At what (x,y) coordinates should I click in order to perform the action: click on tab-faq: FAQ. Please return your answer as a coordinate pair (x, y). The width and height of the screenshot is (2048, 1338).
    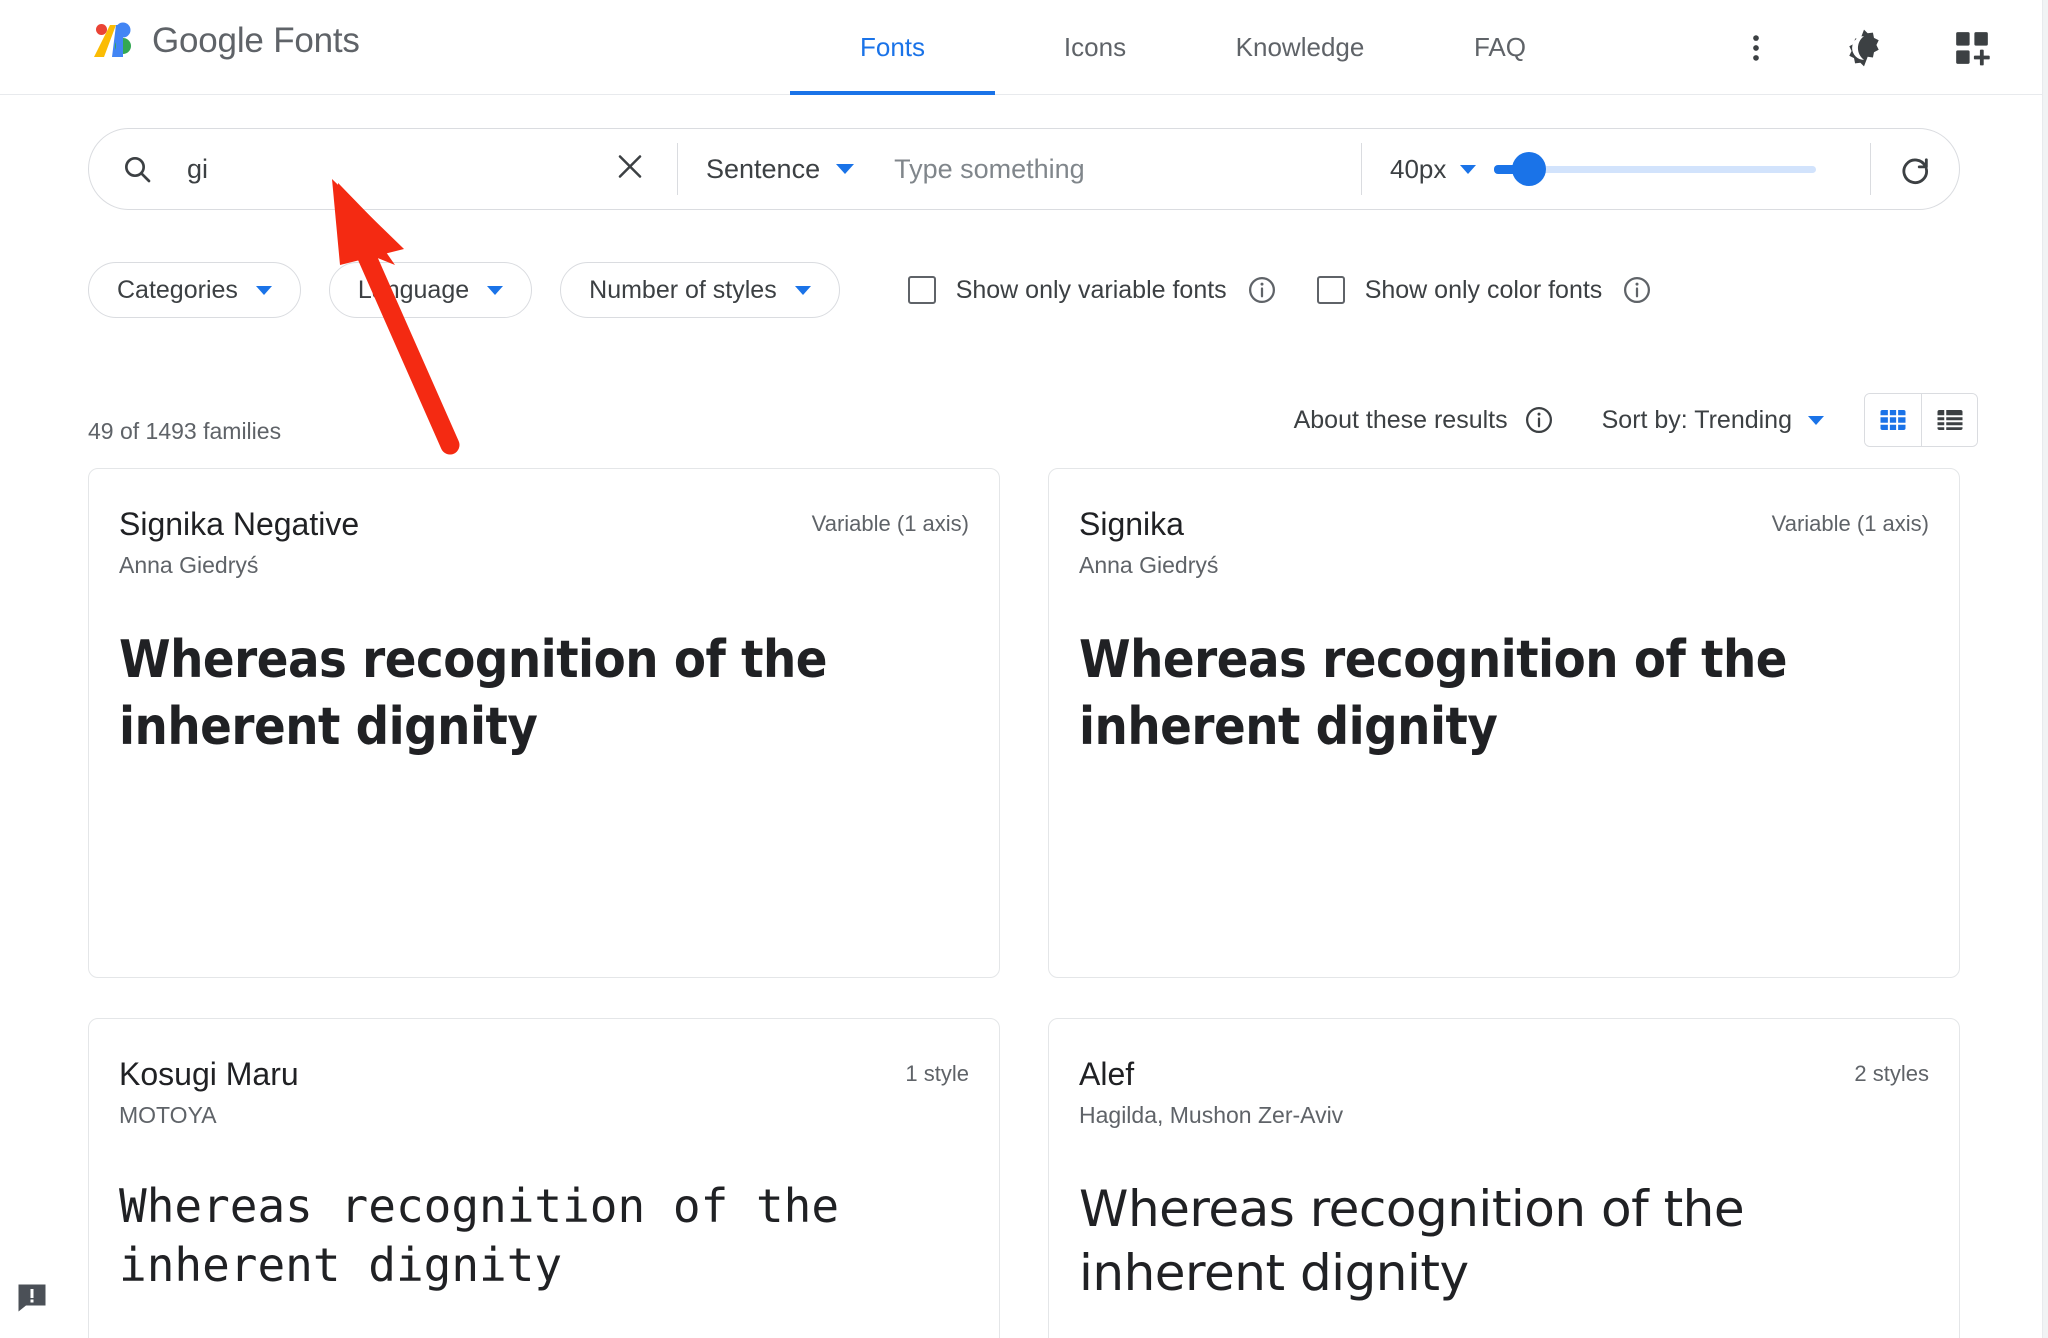
    Looking at the image, I should click on (1500, 47).